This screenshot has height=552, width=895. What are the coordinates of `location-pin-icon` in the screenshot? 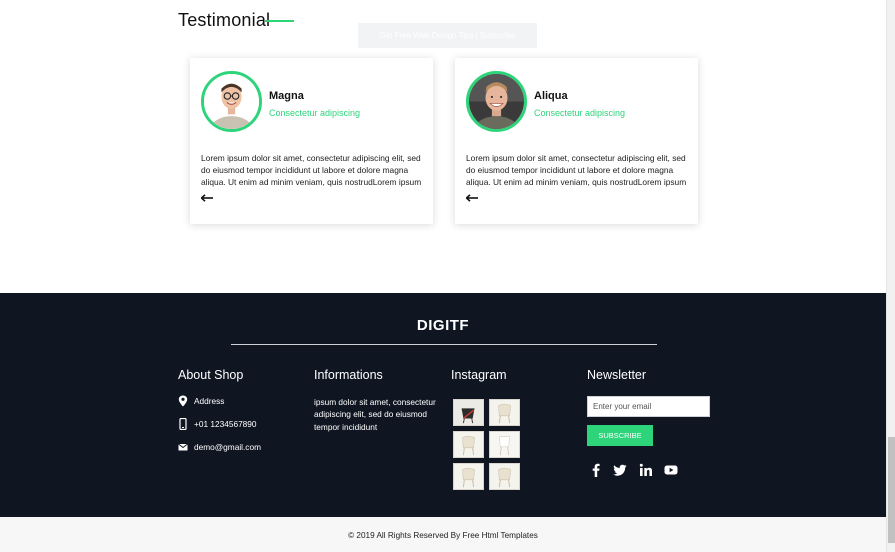 It's located at (183, 401).